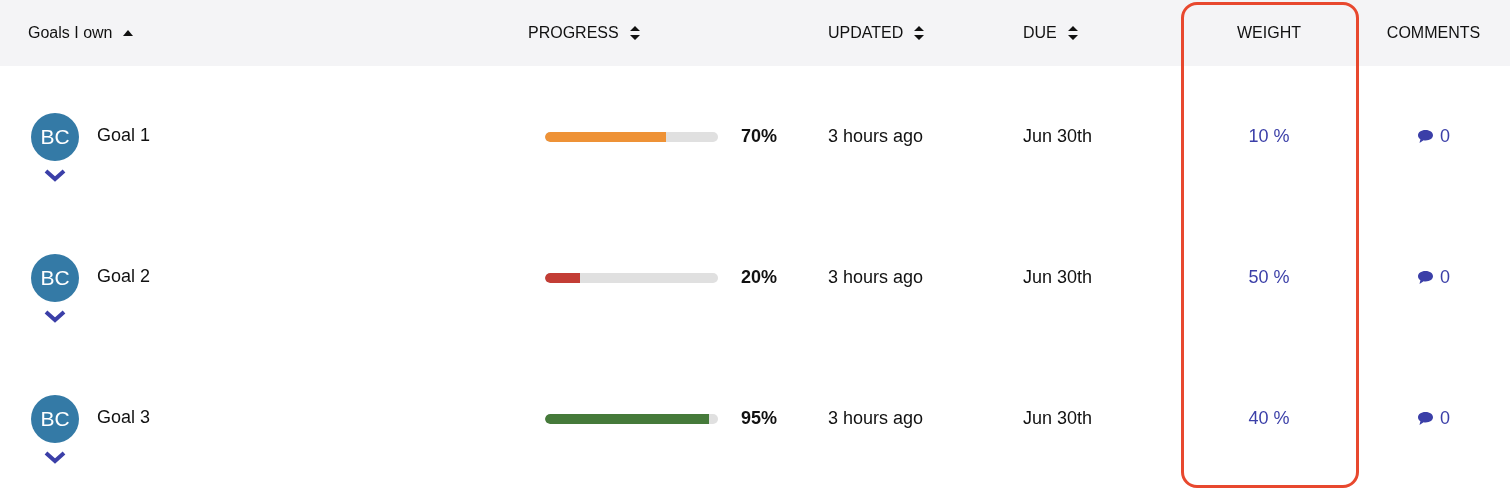 The width and height of the screenshot is (1510, 500). Describe the element at coordinates (1269, 277) in the screenshot. I see `weight-value: 50 %` at that location.